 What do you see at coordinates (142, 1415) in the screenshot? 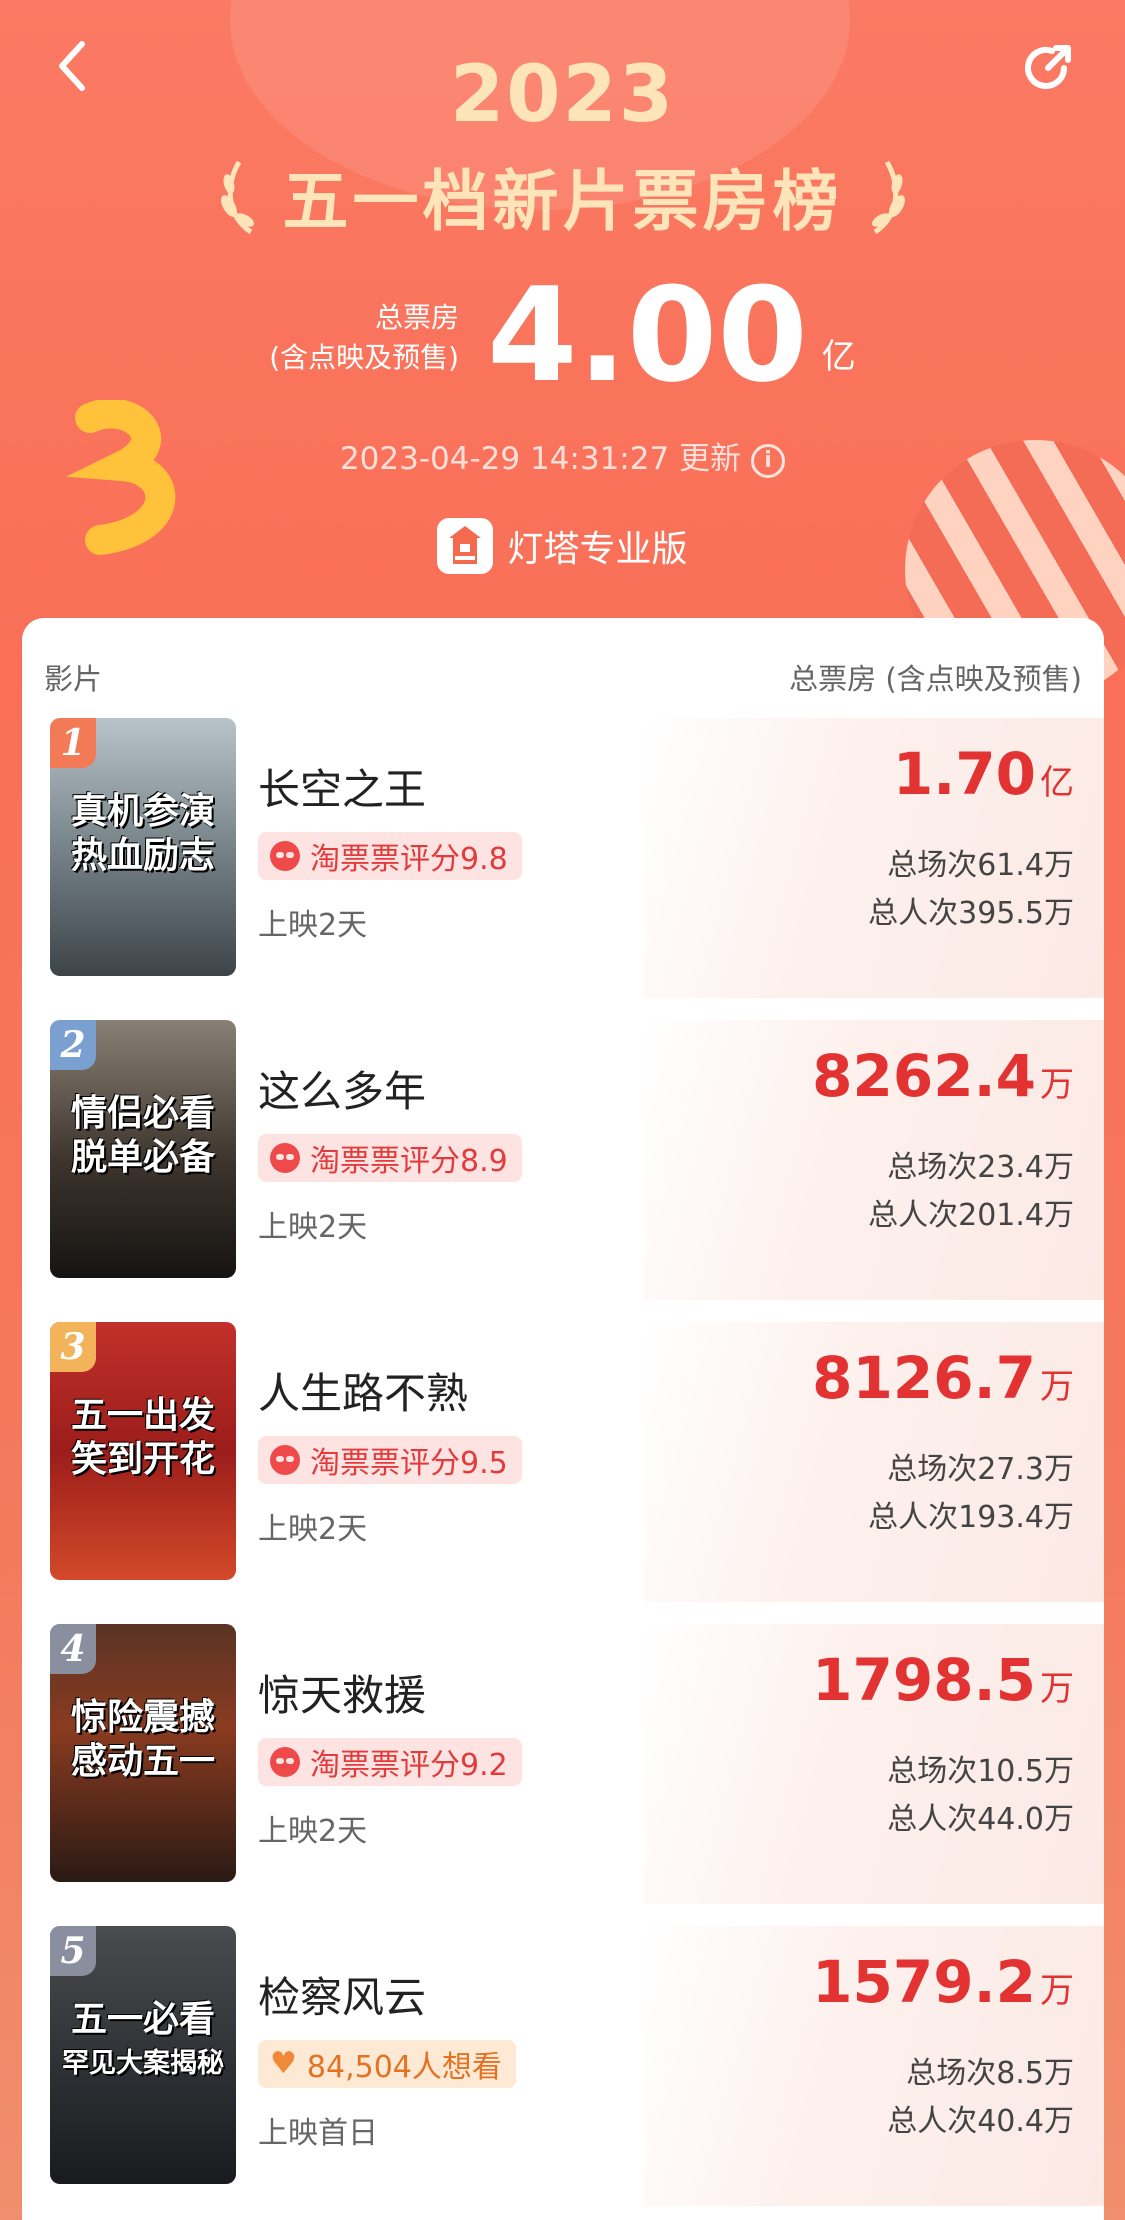
I see `poster-text-line1: 五一出发` at bounding box center [142, 1415].